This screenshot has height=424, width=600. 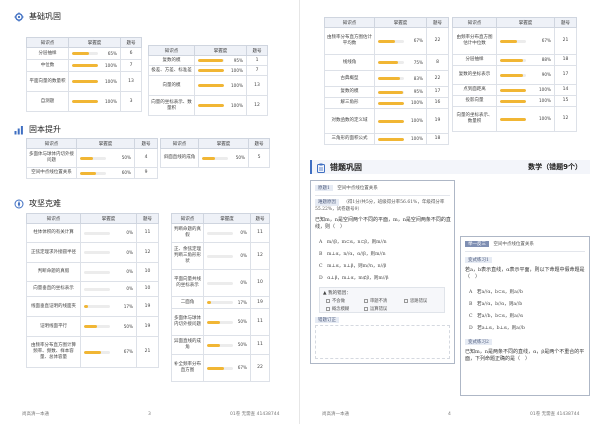 I want to click on wrong-section-title: 错题巩固, so click(x=346, y=167).